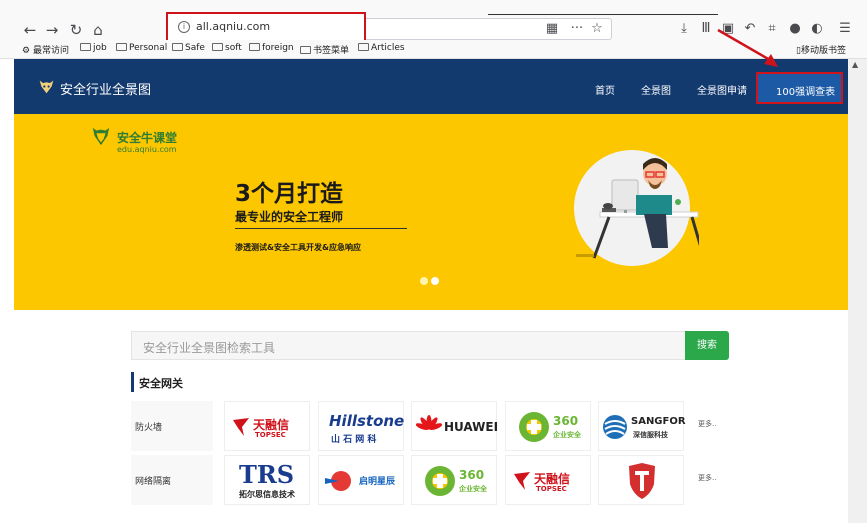 This screenshot has height=523, width=867. Describe the element at coordinates (658, 421) in the screenshot. I see `sangfor-name: SANGFOR` at that location.